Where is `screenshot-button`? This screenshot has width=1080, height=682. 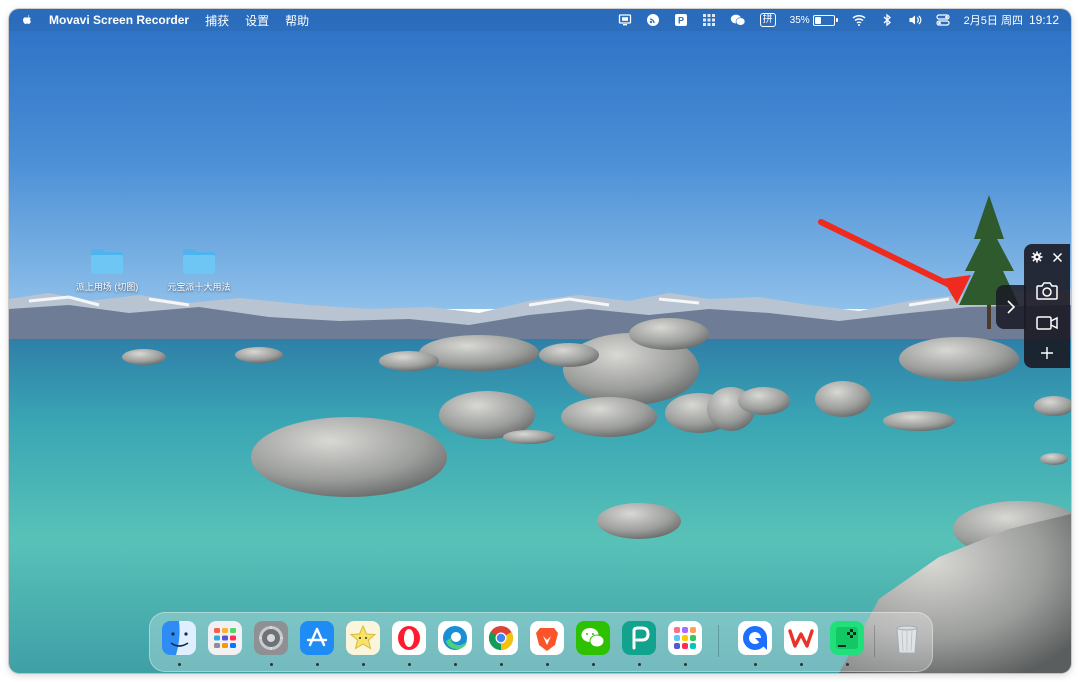
screenshot-button is located at coordinates (1047, 291).